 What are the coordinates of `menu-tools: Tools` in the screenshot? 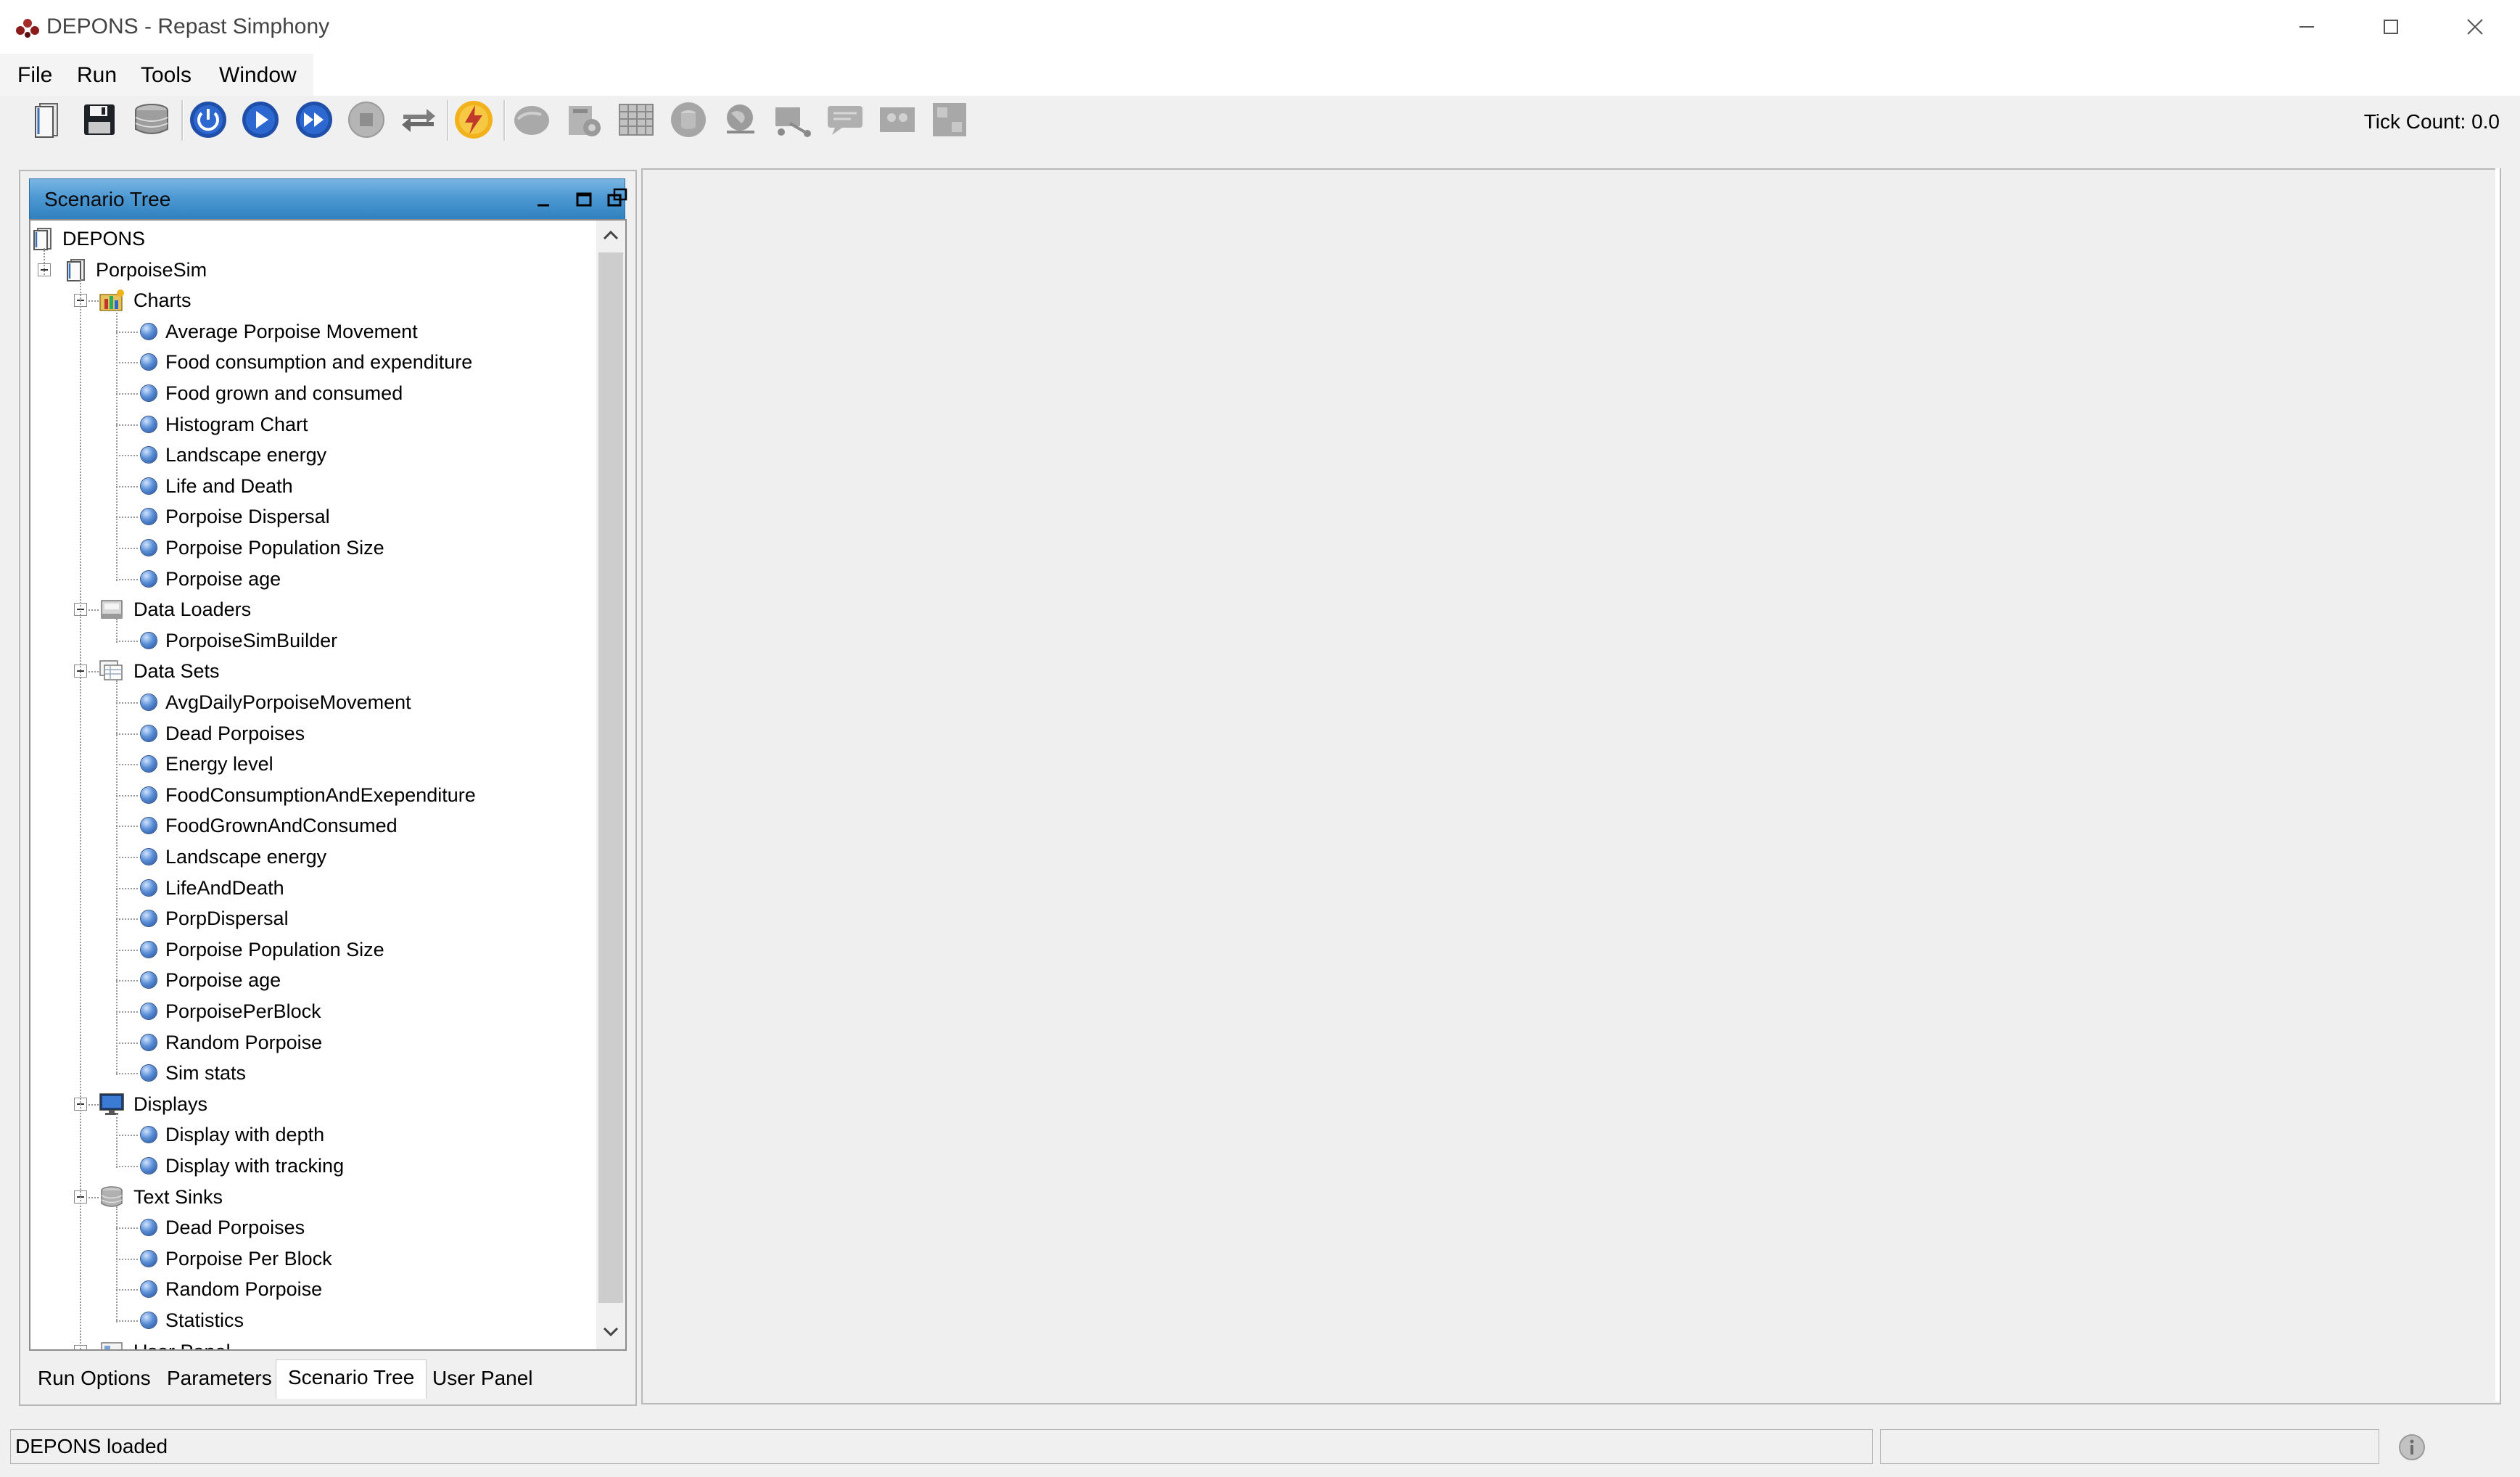 It's located at (166, 75).